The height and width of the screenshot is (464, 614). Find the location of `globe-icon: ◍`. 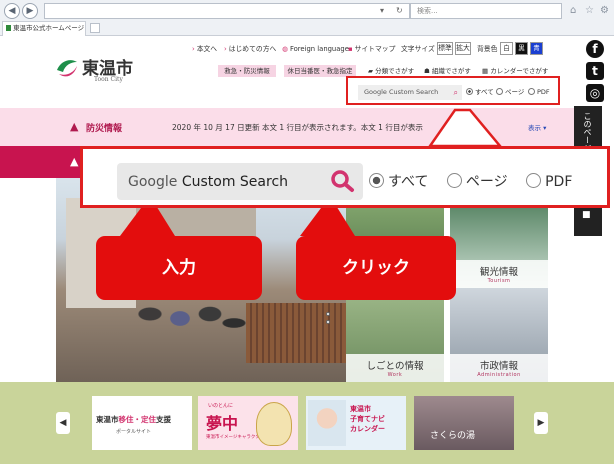

globe-icon: ◍ is located at coordinates (285, 49).